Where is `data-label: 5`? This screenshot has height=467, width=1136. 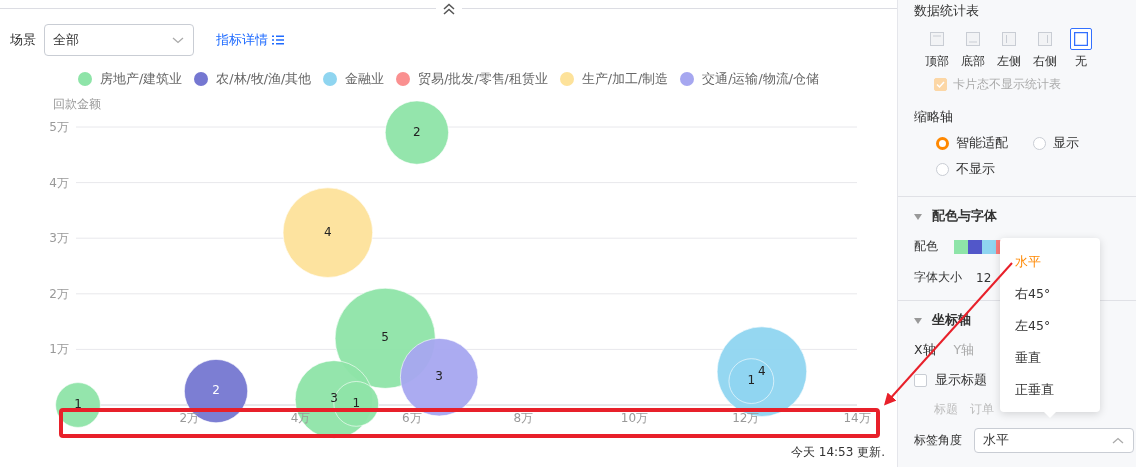 data-label: 5 is located at coordinates (385, 337).